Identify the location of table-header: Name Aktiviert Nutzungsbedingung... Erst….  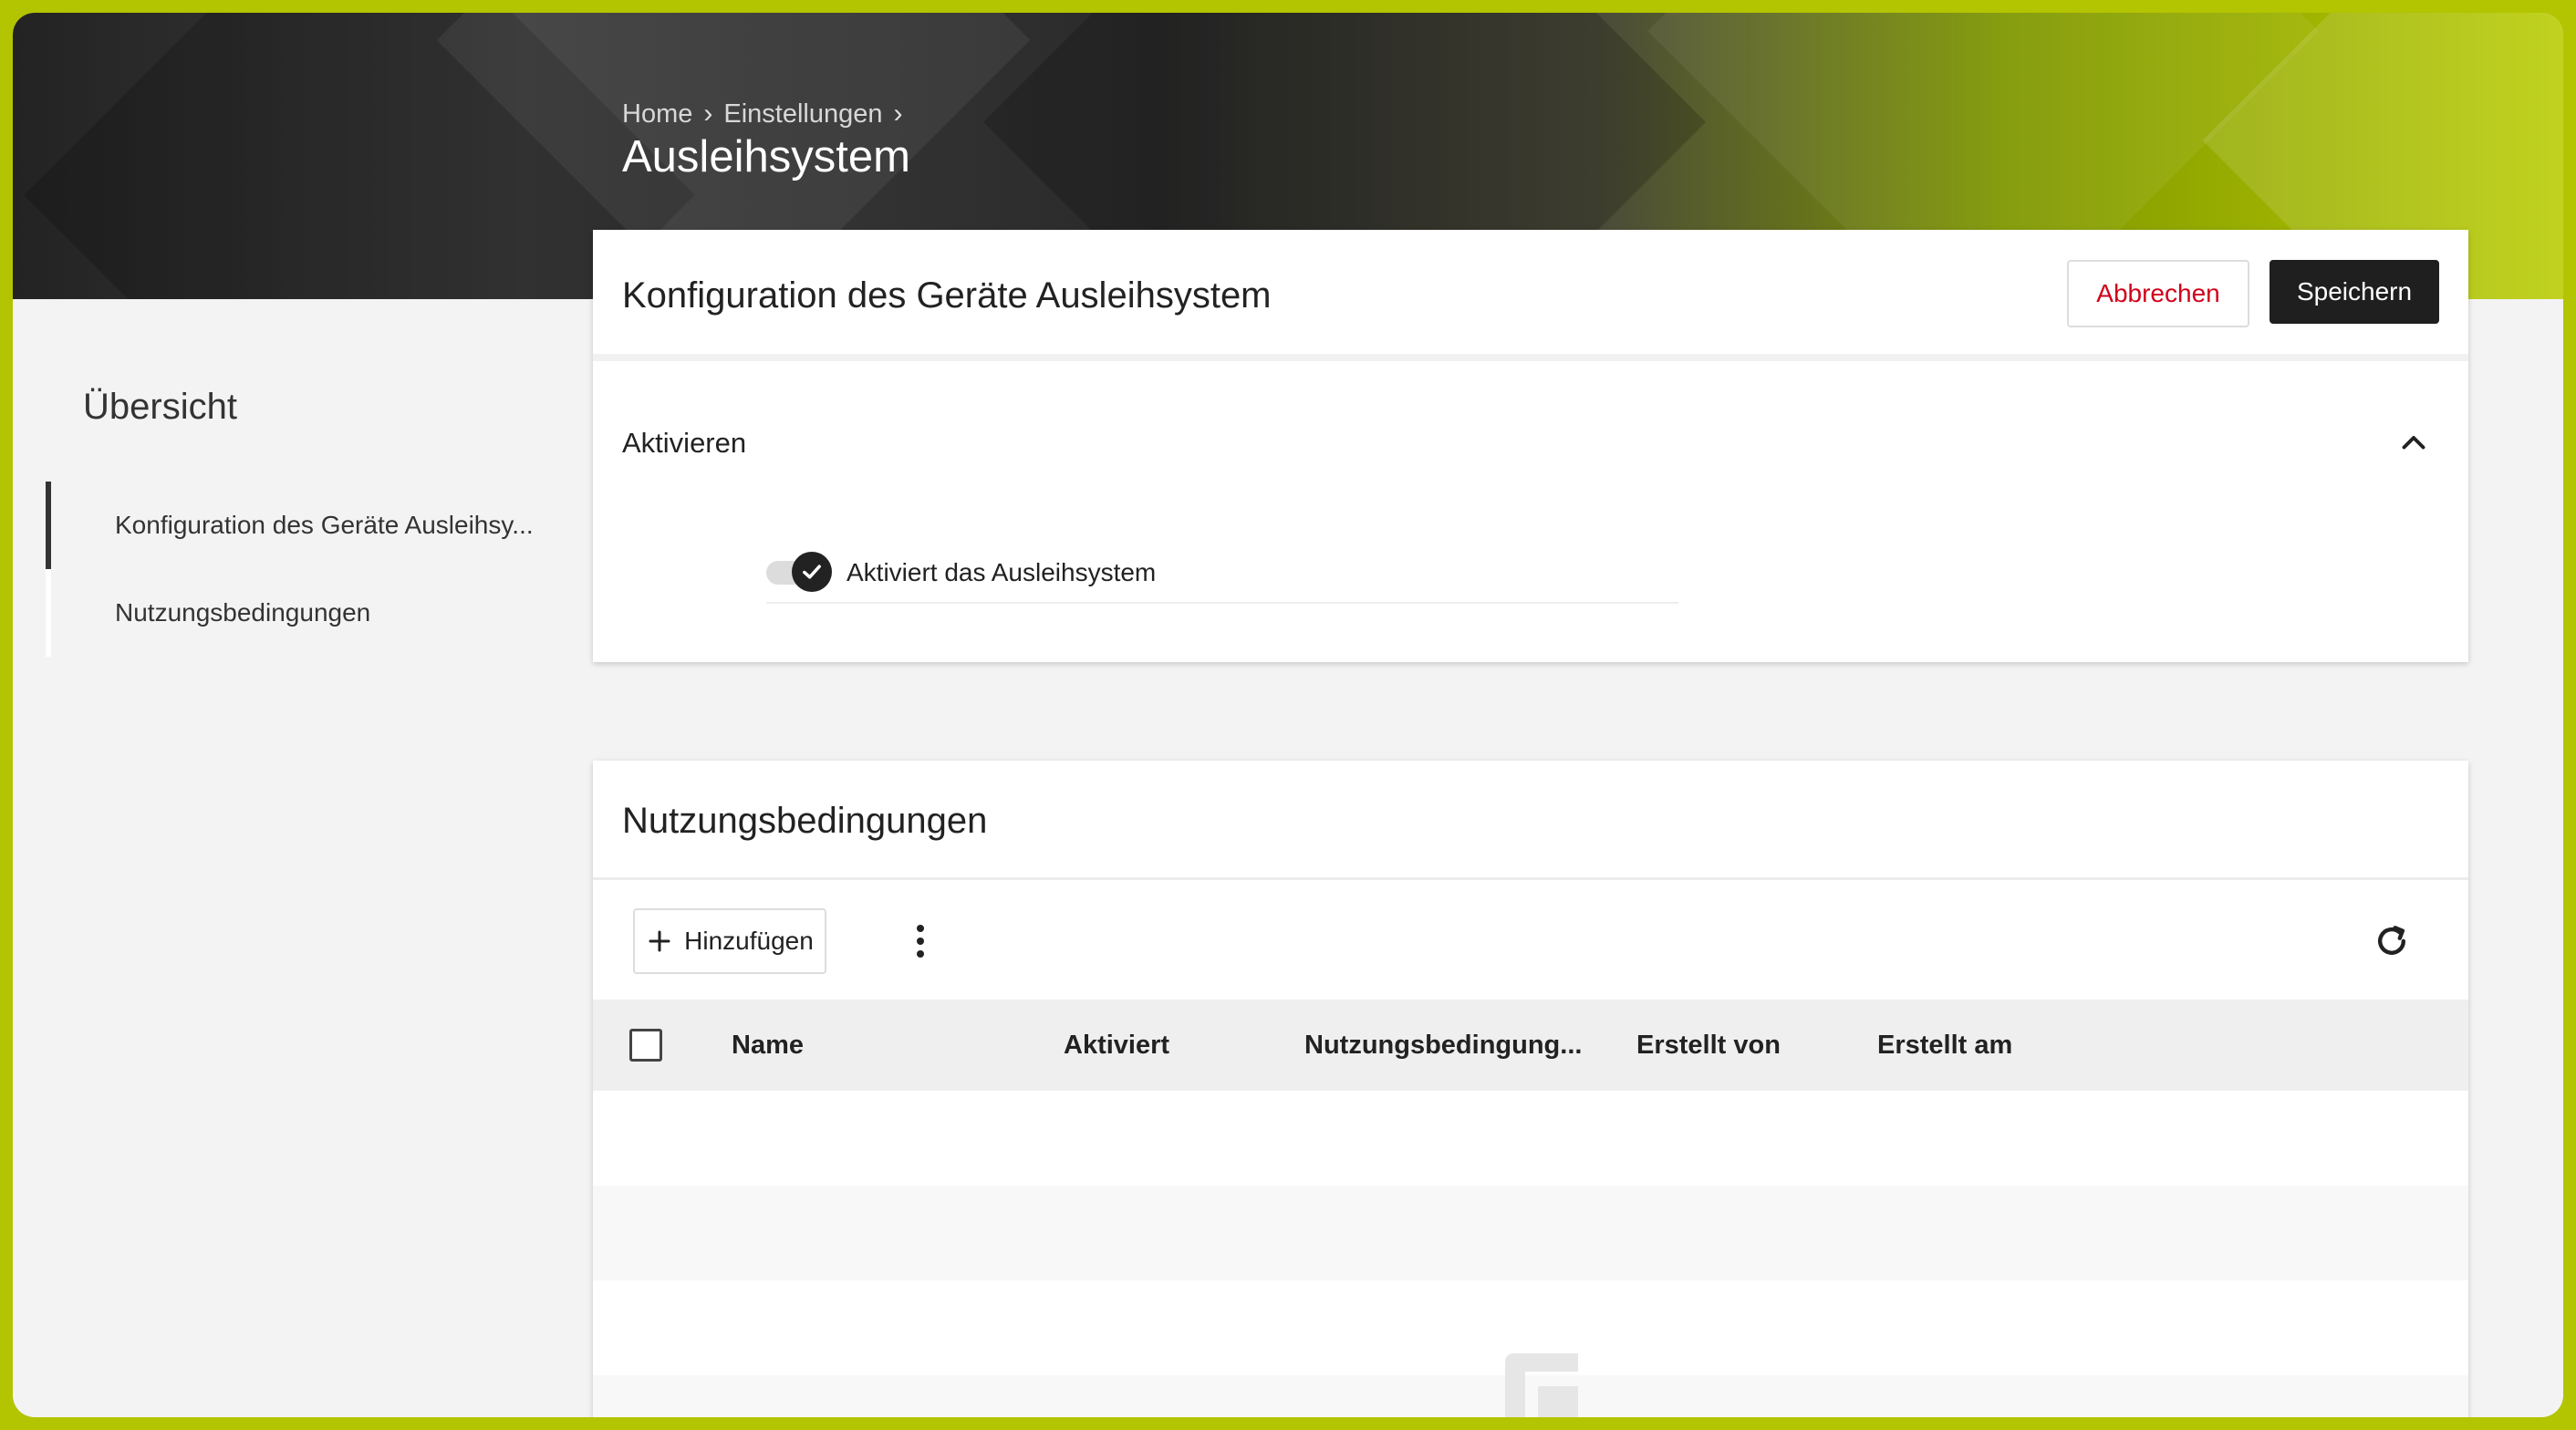
(1530, 1046).